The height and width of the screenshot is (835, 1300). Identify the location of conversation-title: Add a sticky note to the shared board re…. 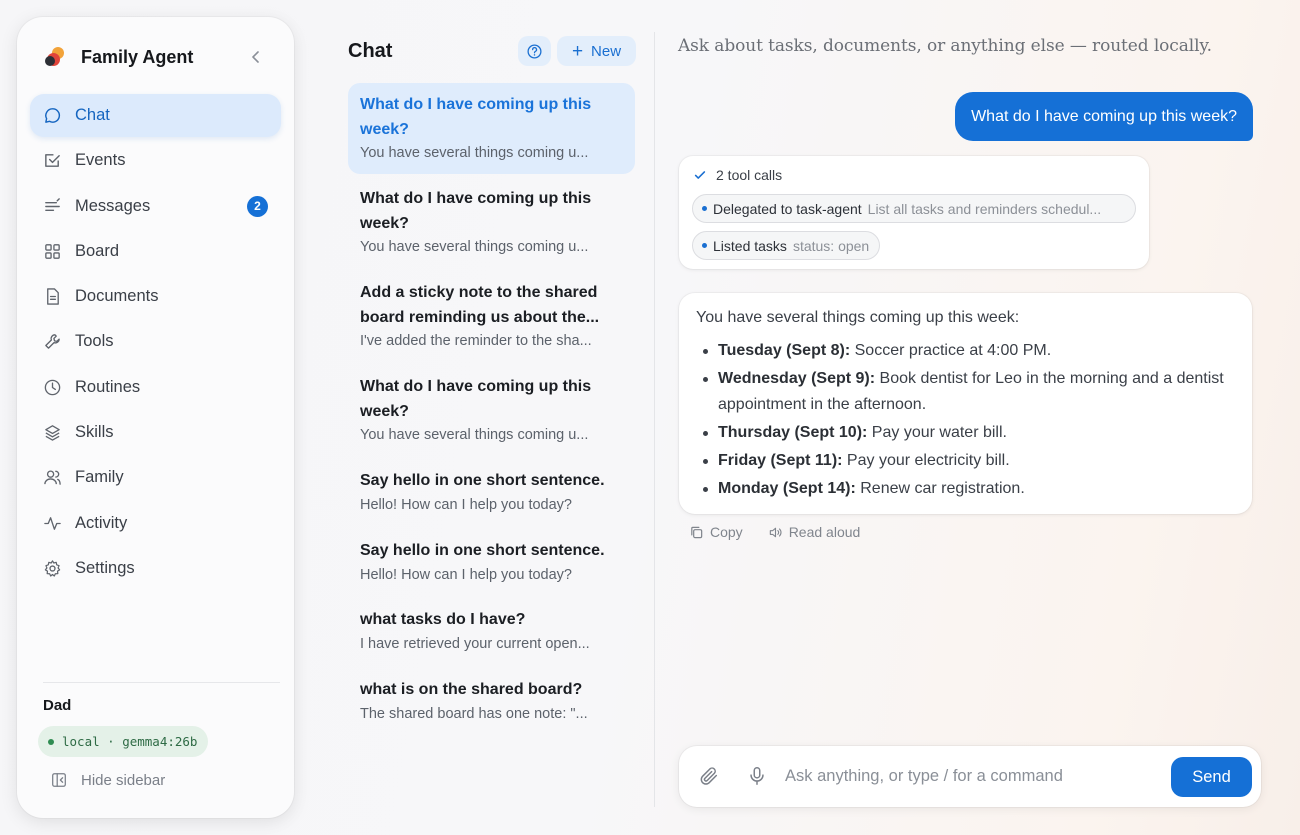
(480, 305).